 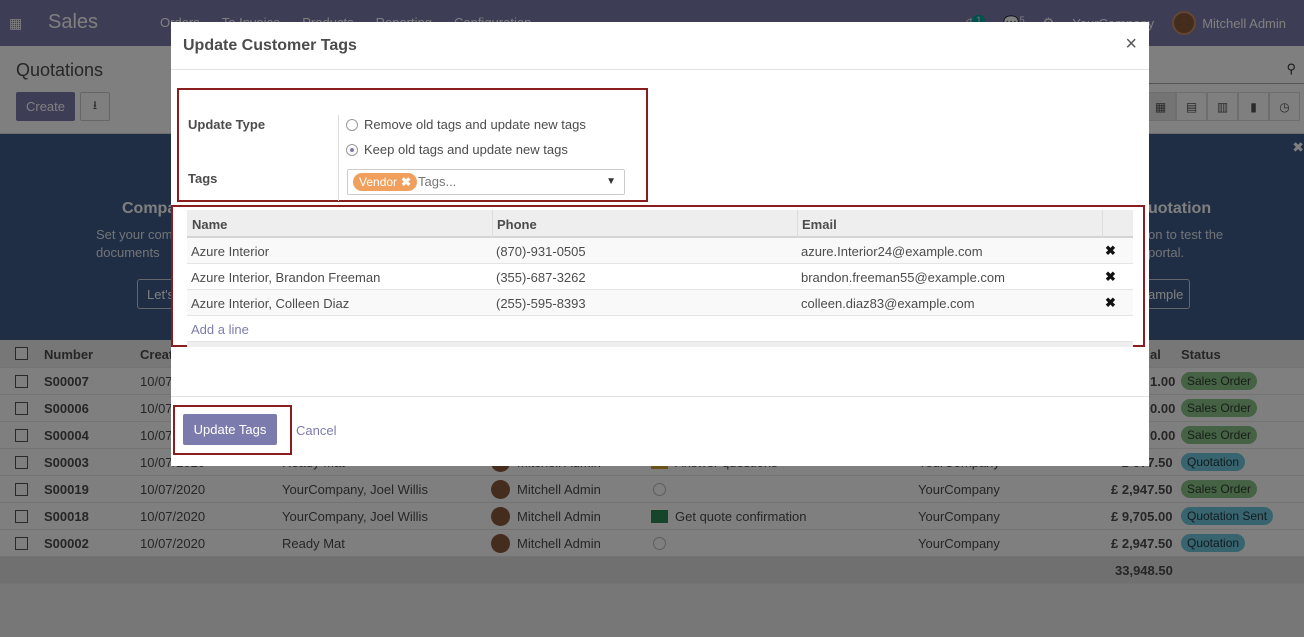 What do you see at coordinates (541, 251) in the screenshot?
I see `customer-phone: (870)-931-0505` at bounding box center [541, 251].